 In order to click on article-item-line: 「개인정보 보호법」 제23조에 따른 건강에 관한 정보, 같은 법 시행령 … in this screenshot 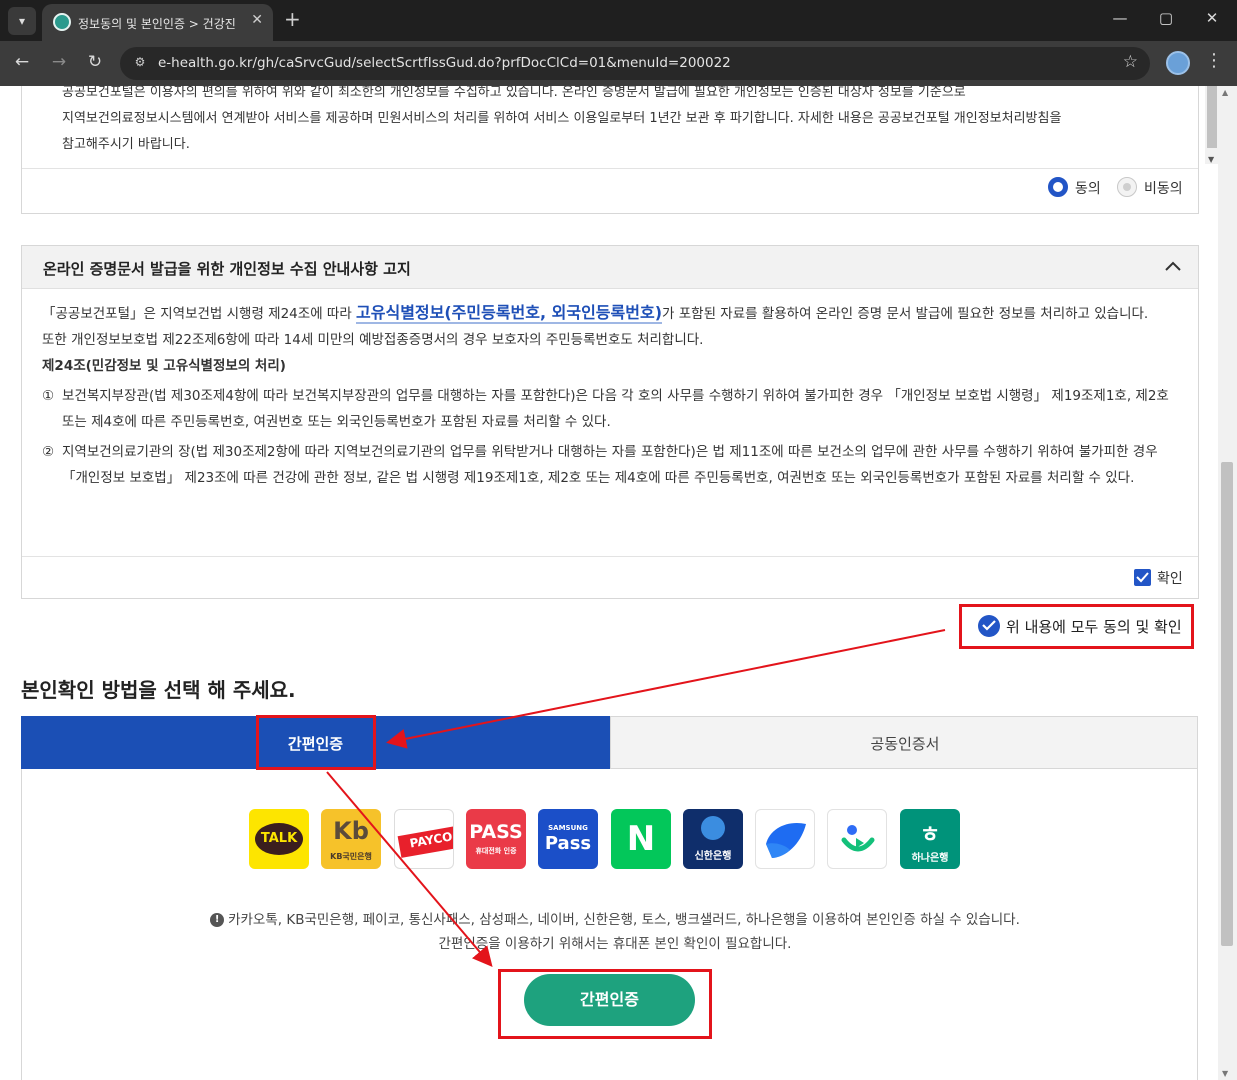, I will do `click(598, 478)`.